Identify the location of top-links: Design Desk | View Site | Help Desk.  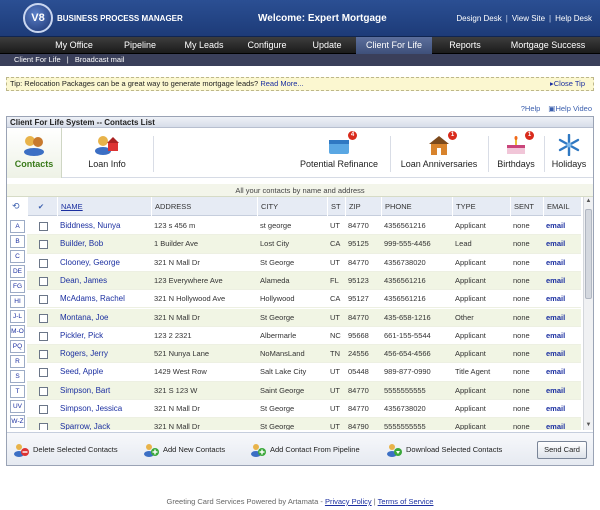
(524, 18).